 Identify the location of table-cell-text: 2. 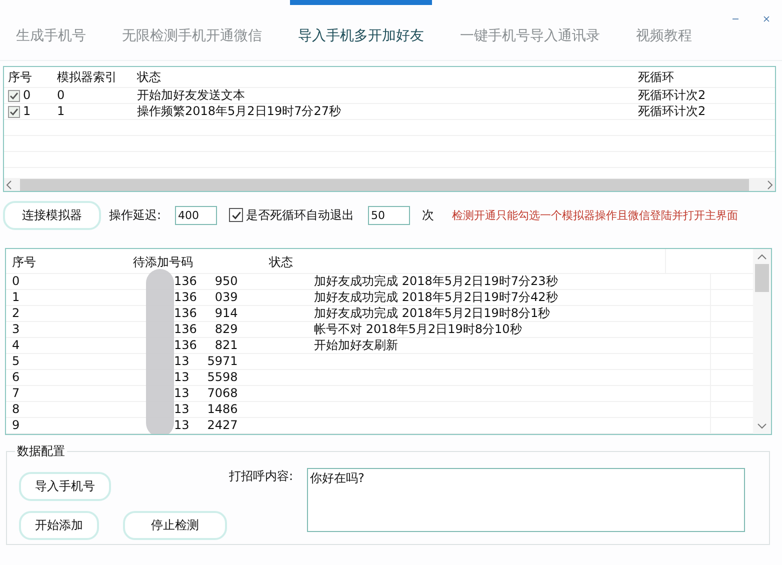
(16, 313).